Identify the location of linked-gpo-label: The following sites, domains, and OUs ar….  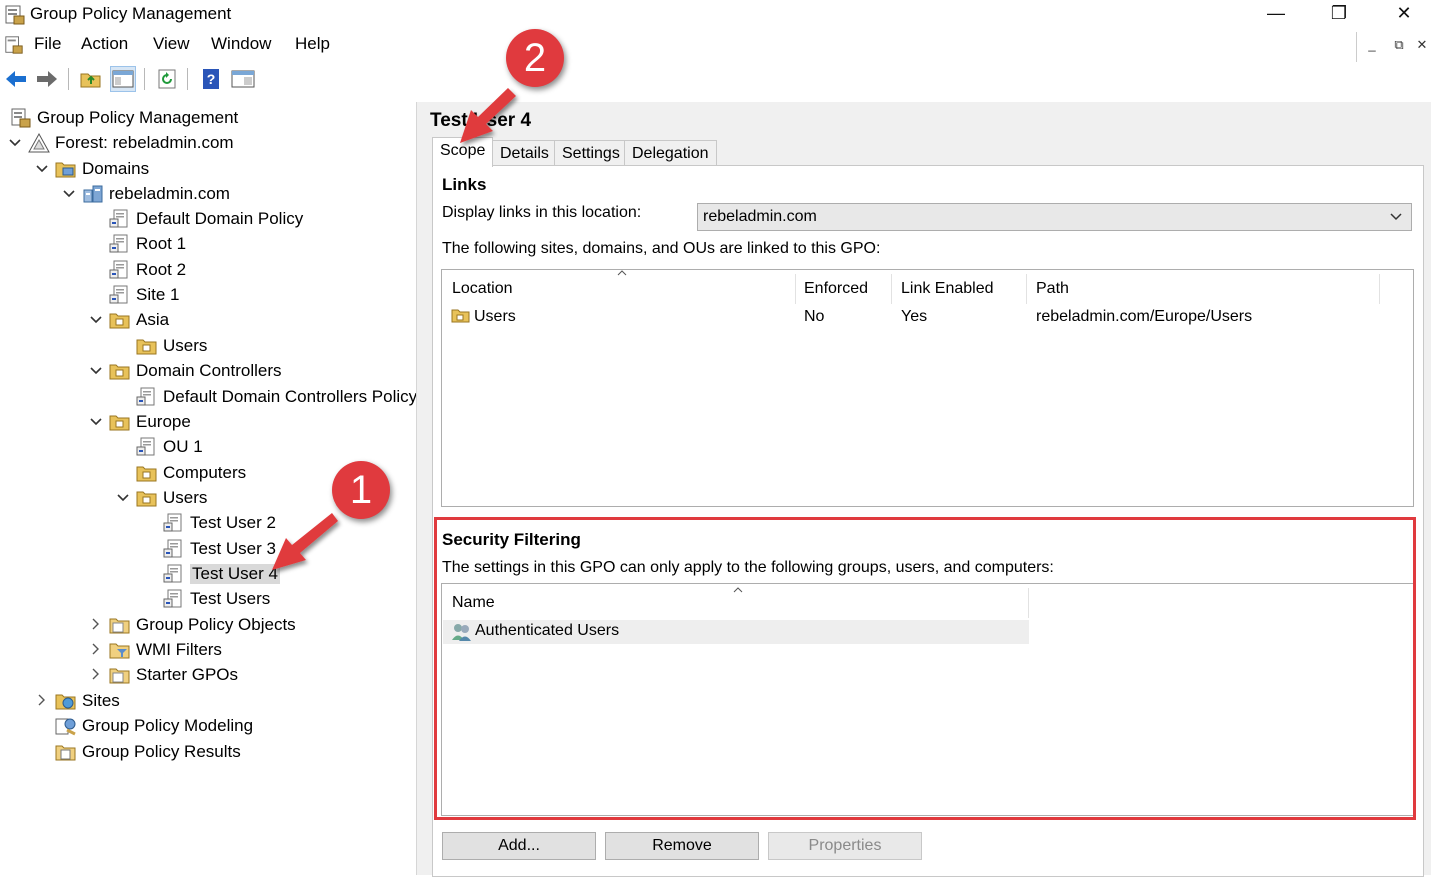
(661, 248).